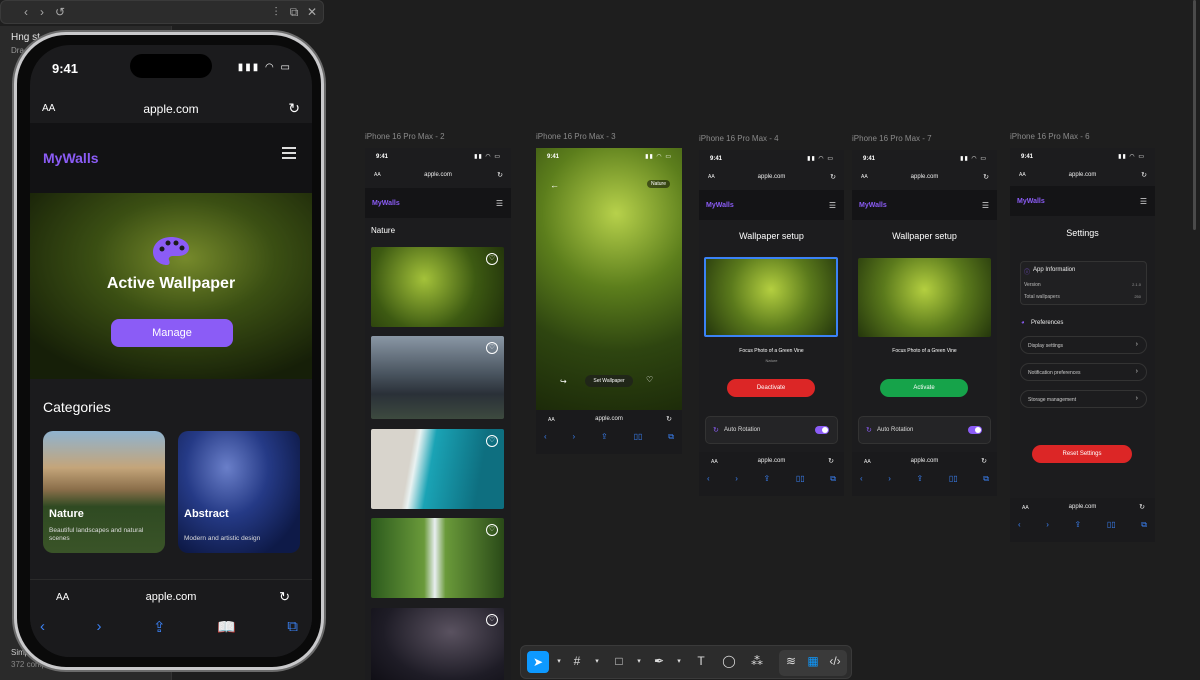 This screenshot has height=680, width=1200. I want to click on frame-label-3: iPhone 16 Pro Max - 3, so click(576, 136).